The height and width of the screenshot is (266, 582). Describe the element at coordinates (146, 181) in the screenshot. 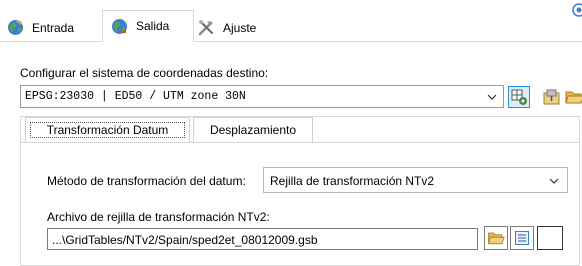

I see `datum-method-label: Método de transformación del datum:` at that location.